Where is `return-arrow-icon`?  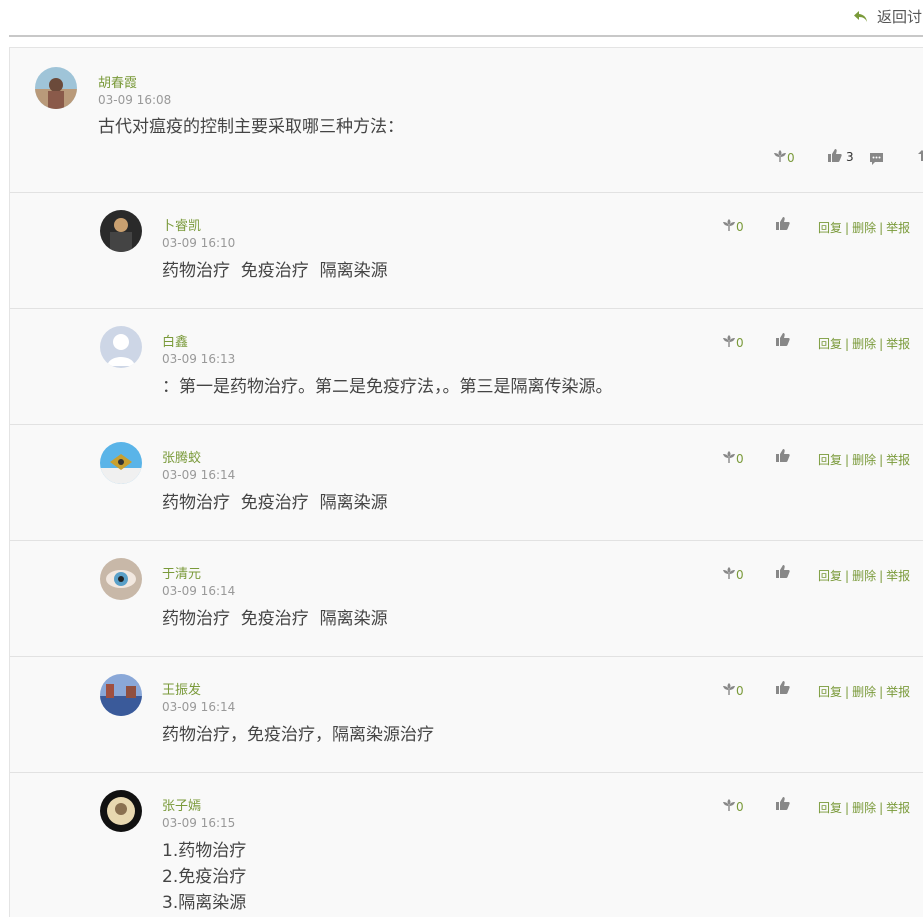 return-arrow-icon is located at coordinates (861, 17).